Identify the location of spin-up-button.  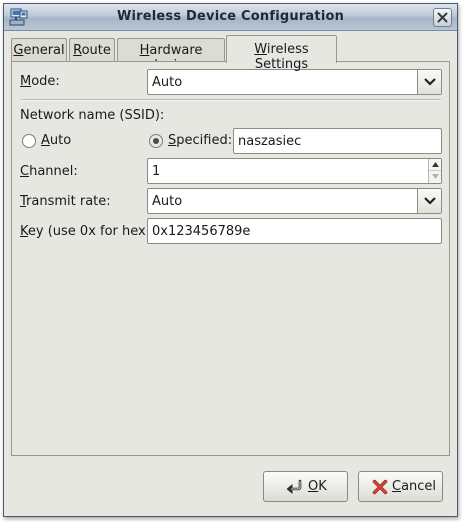
(435, 165).